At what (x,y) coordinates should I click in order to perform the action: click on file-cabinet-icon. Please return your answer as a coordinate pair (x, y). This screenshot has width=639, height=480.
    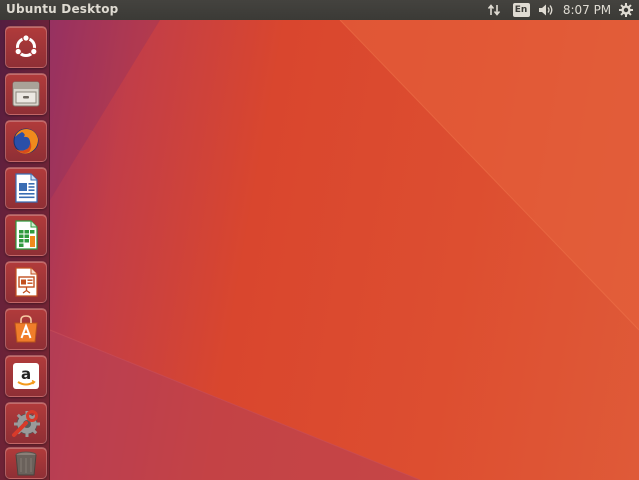
    Looking at the image, I should click on (26, 94).